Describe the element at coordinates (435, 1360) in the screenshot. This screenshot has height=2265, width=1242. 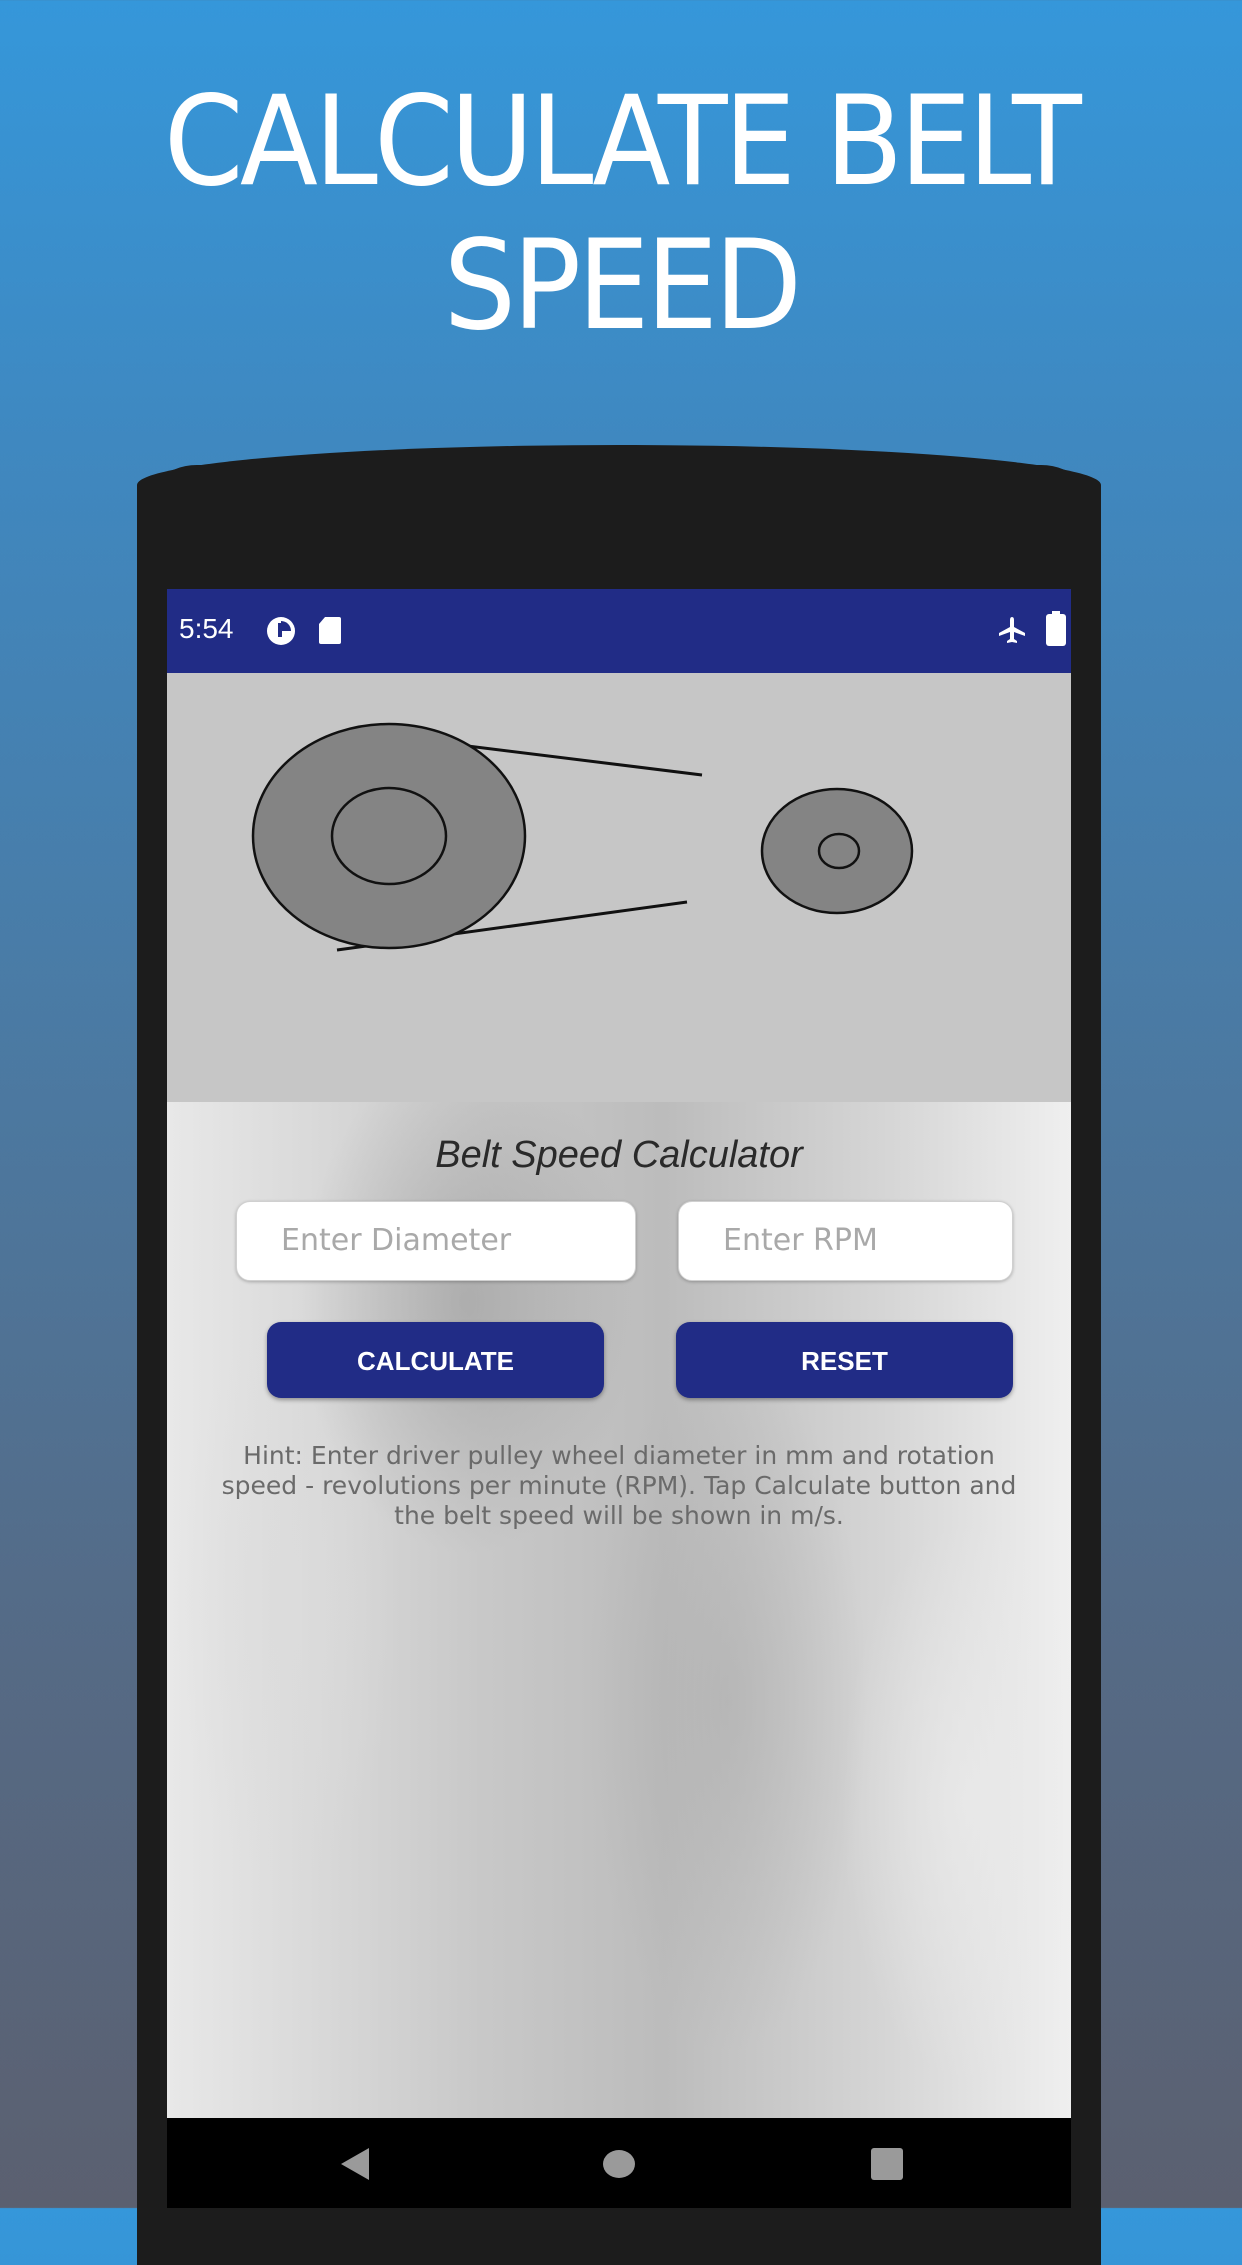
I see `calculate-button: CALCULATE` at that location.